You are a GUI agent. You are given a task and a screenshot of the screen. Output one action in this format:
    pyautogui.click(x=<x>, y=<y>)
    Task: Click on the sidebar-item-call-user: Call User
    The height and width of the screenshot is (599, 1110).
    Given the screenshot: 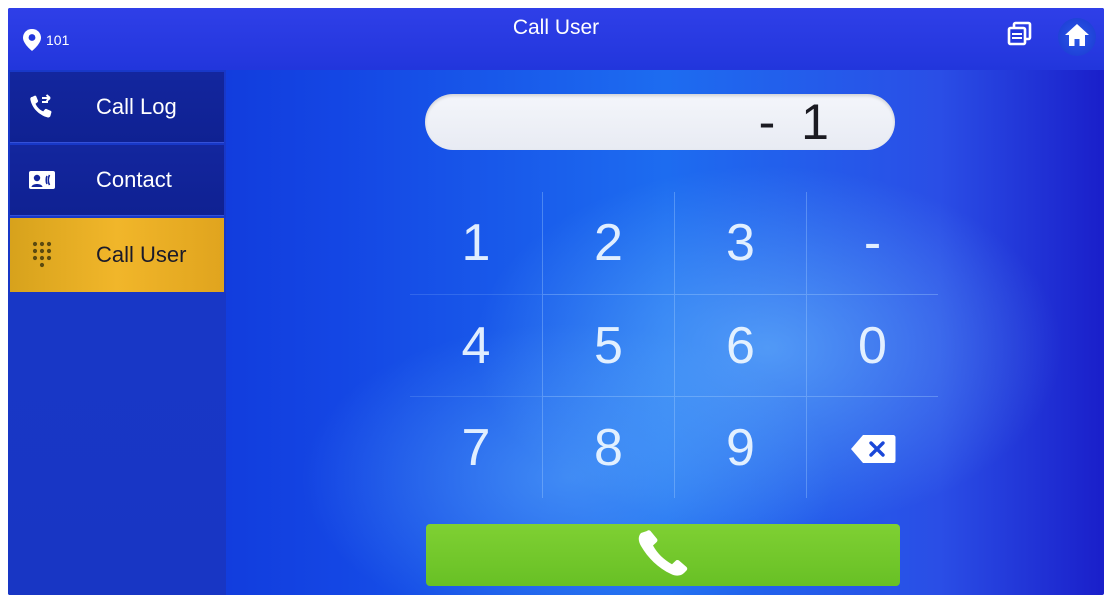 What is the action you would take?
    pyautogui.click(x=117, y=255)
    